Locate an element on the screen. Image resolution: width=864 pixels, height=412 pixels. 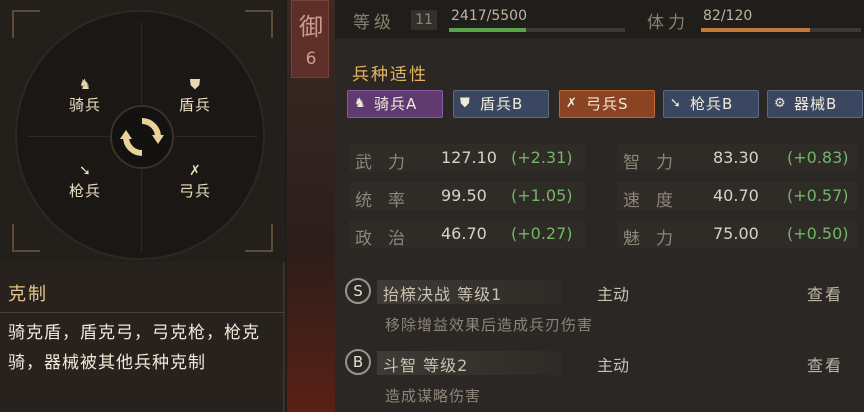
level-label: 等级 is located at coordinates (374, 23).